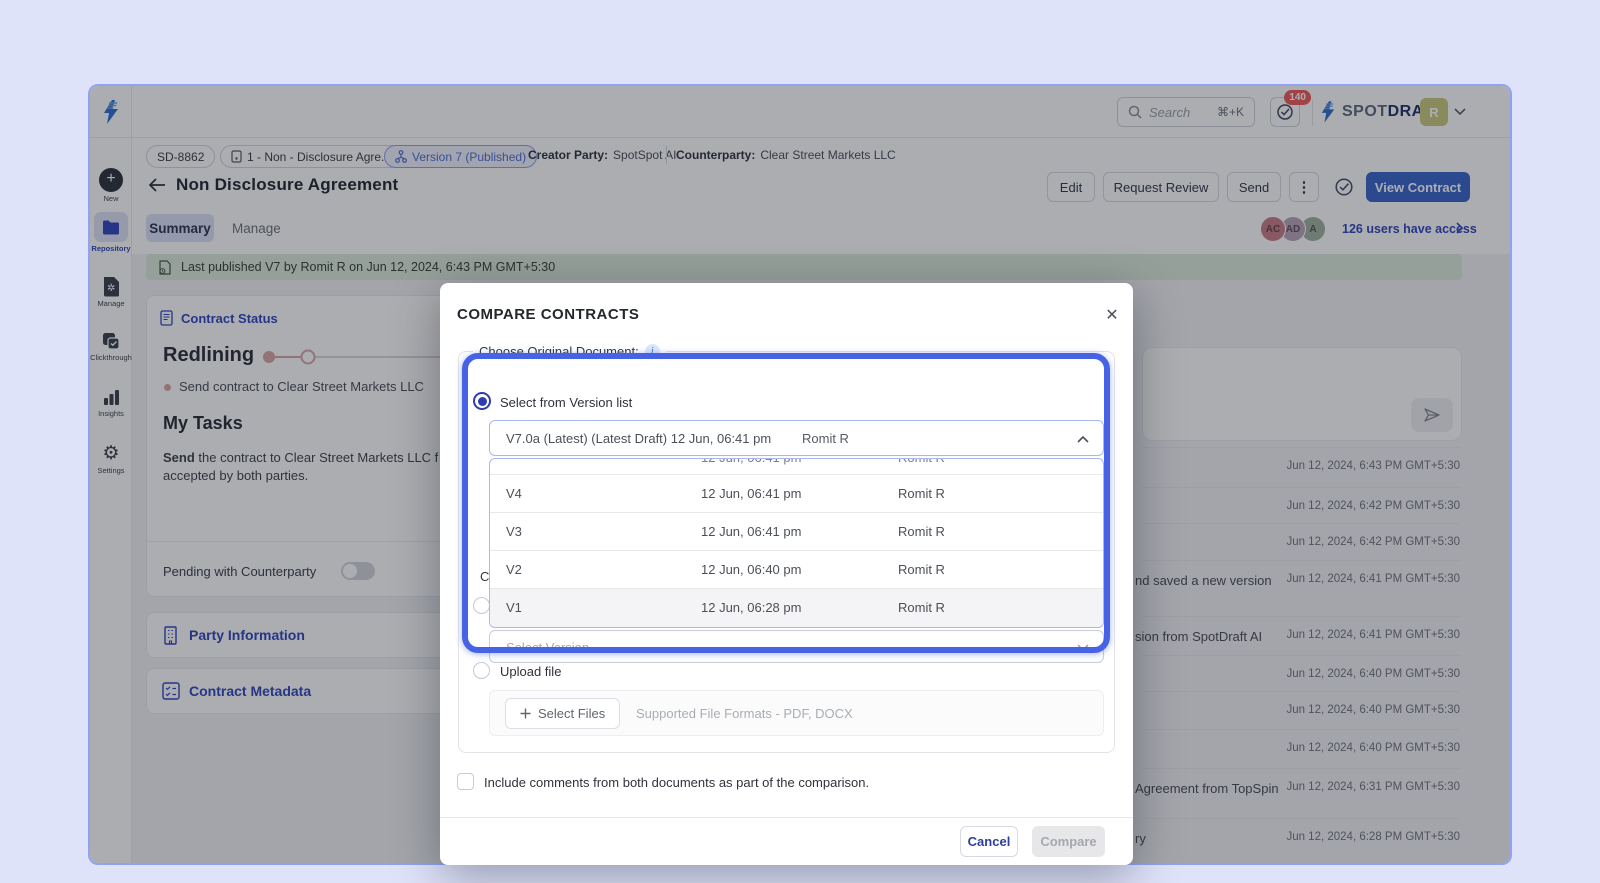  I want to click on radio-on-icon, so click(482, 401).